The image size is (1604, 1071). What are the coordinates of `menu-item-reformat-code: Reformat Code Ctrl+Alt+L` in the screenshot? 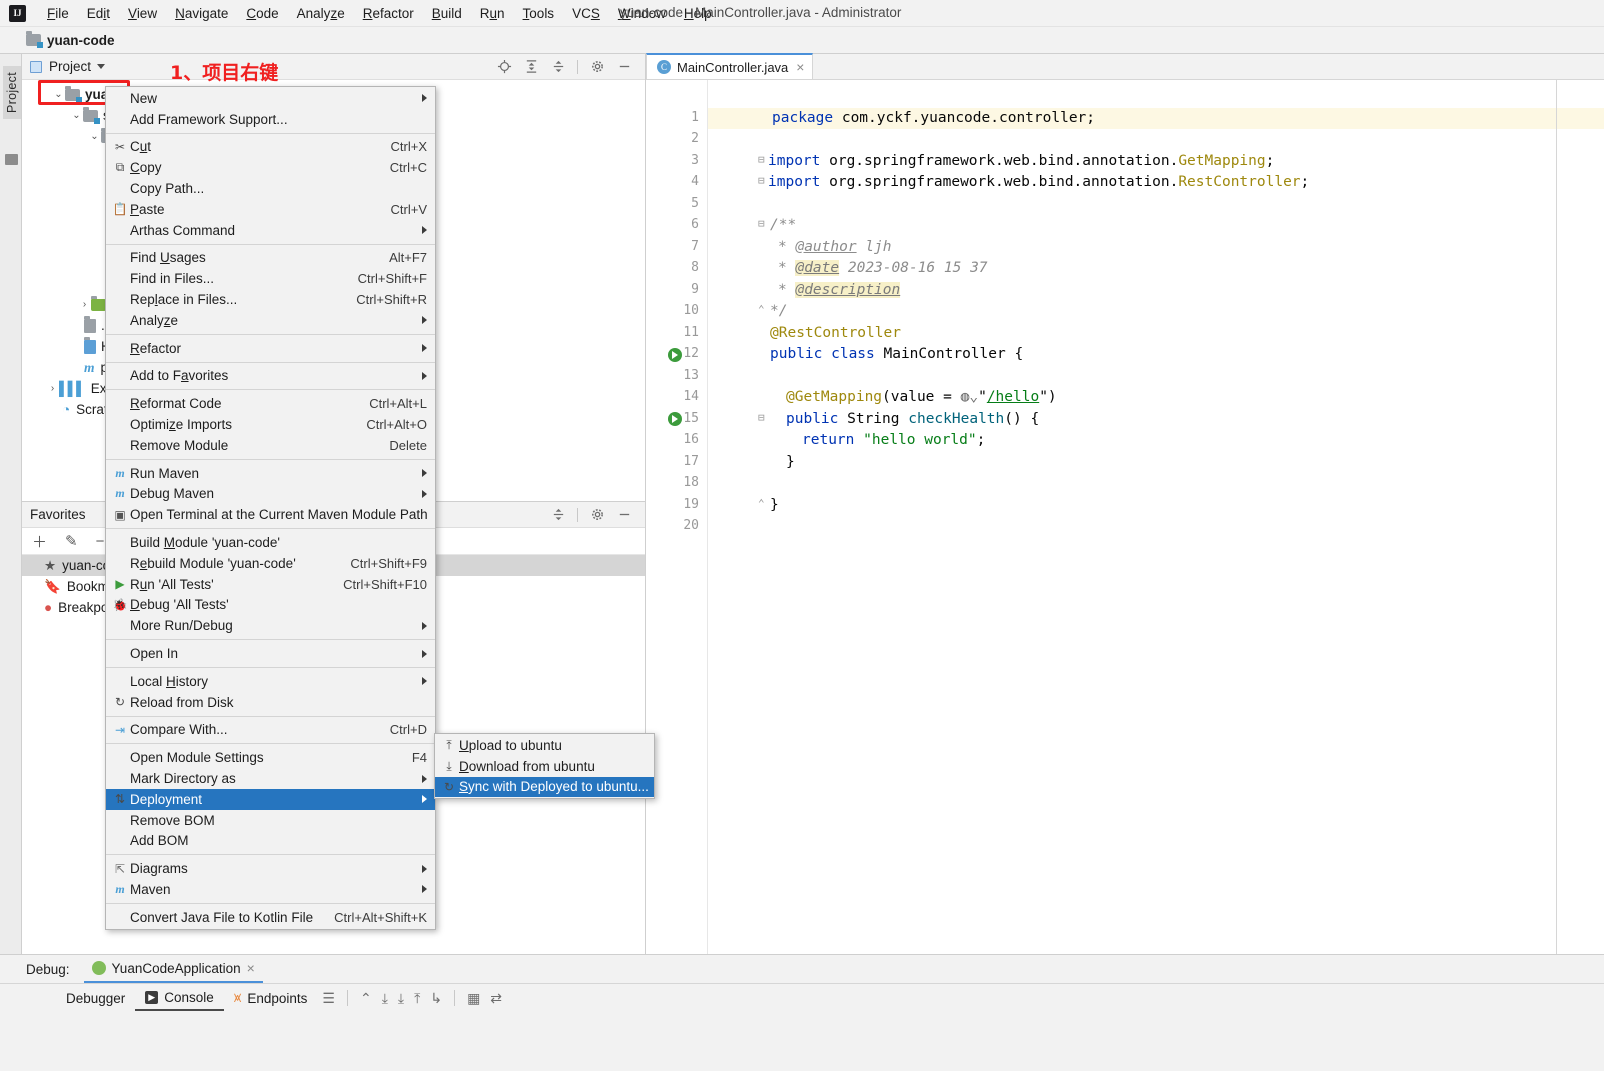 It's located at (270, 403).